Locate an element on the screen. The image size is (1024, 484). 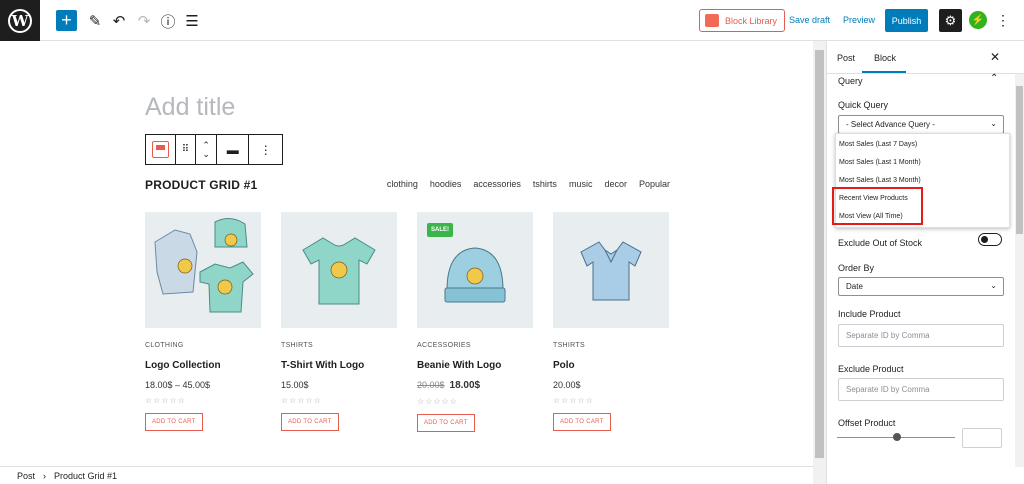
block-library-label: Block Library is located at coordinates (751, 20).